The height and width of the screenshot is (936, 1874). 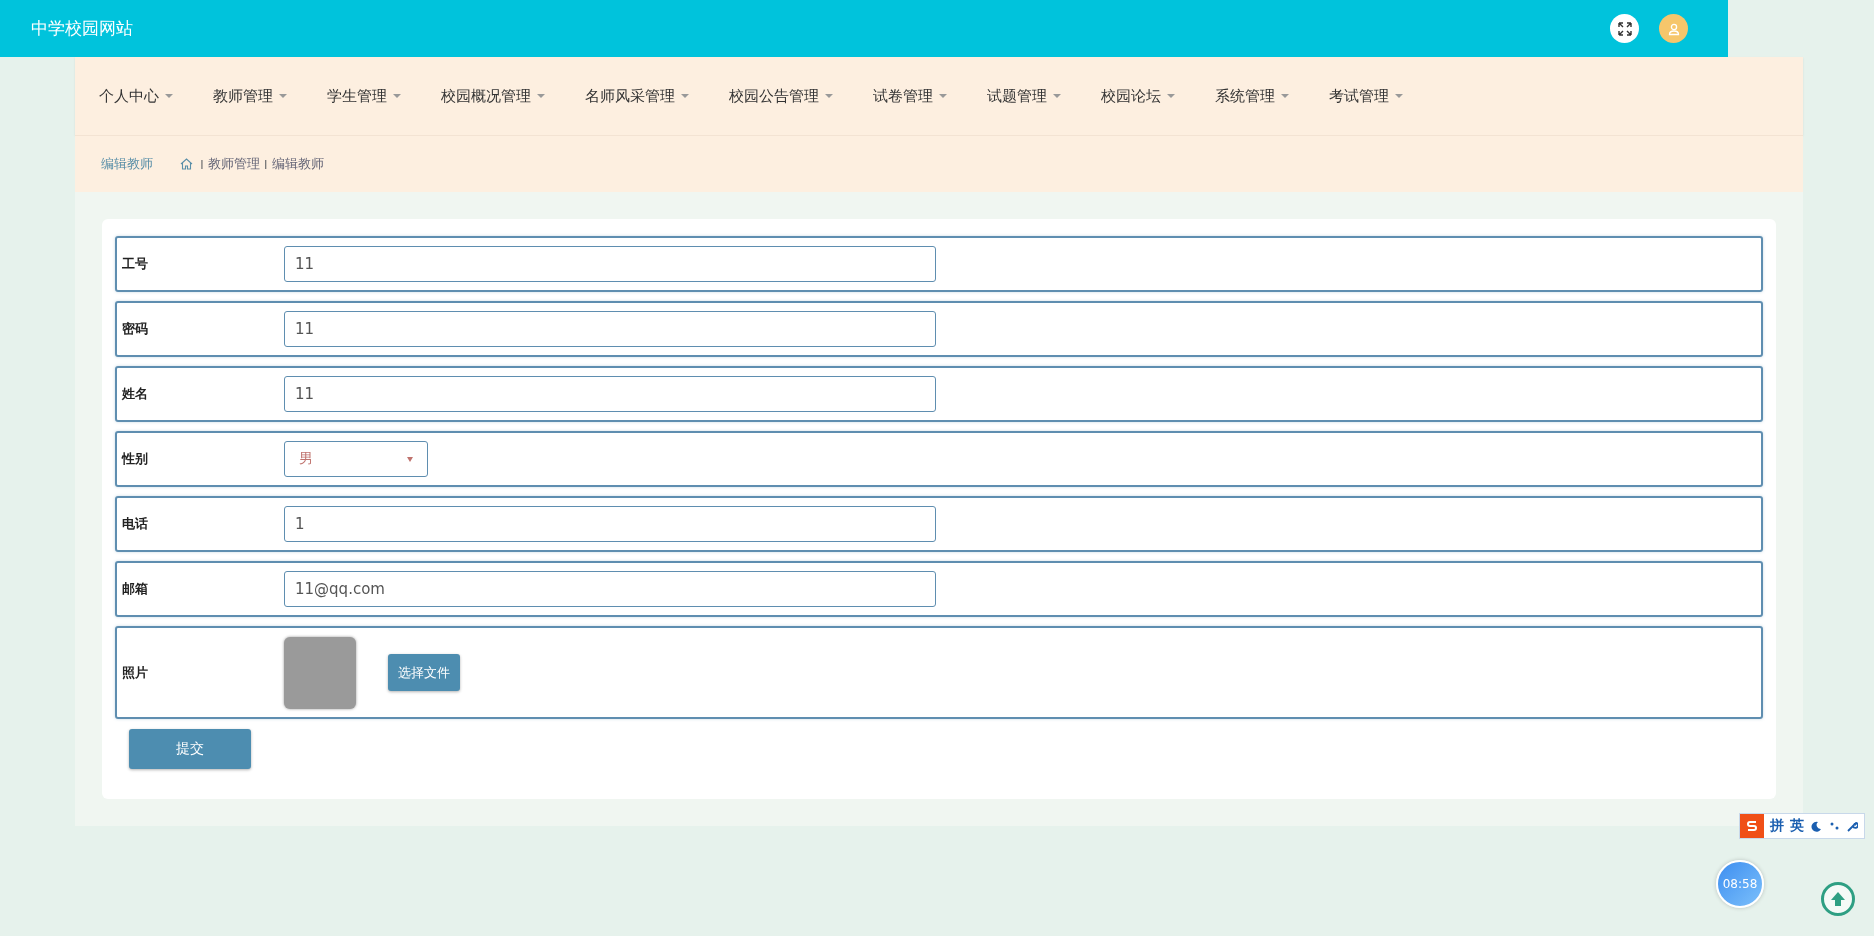 What do you see at coordinates (1138, 96) in the screenshot?
I see `nav-menu-item: 校园论坛` at bounding box center [1138, 96].